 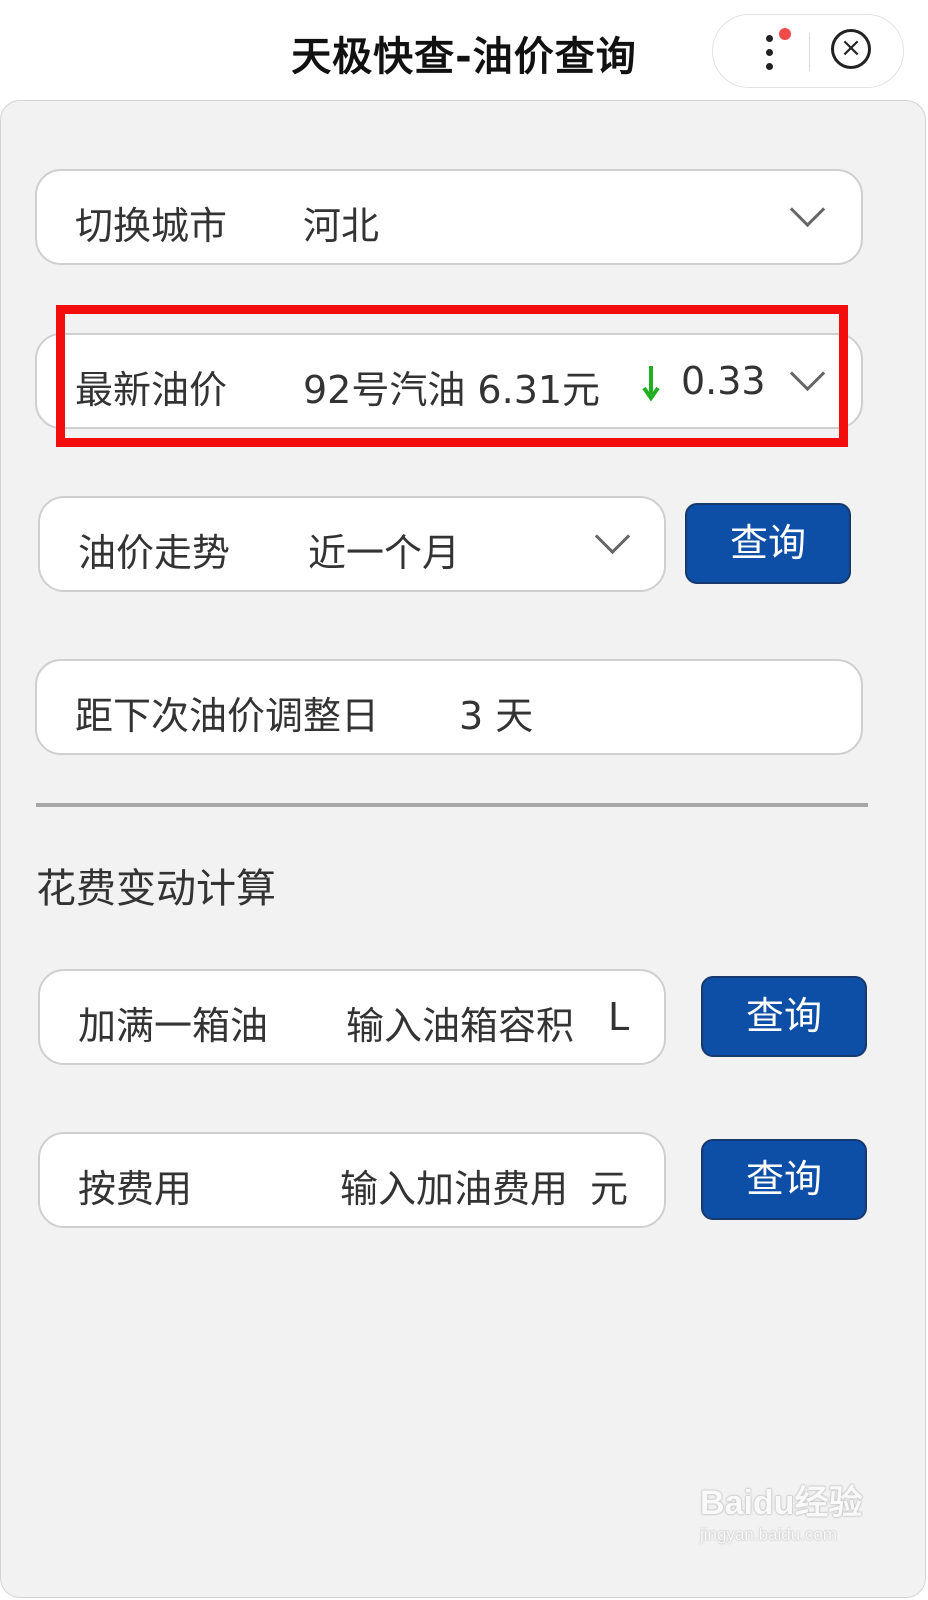 What do you see at coordinates (460, 1022) in the screenshot?
I see `tank-capacity-input: 输入油箱容积` at bounding box center [460, 1022].